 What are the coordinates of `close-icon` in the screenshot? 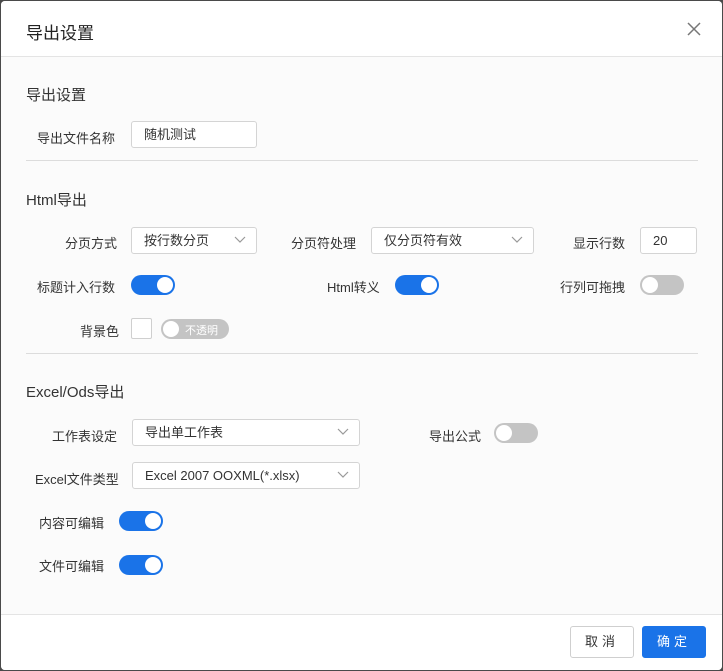 It's located at (694, 29).